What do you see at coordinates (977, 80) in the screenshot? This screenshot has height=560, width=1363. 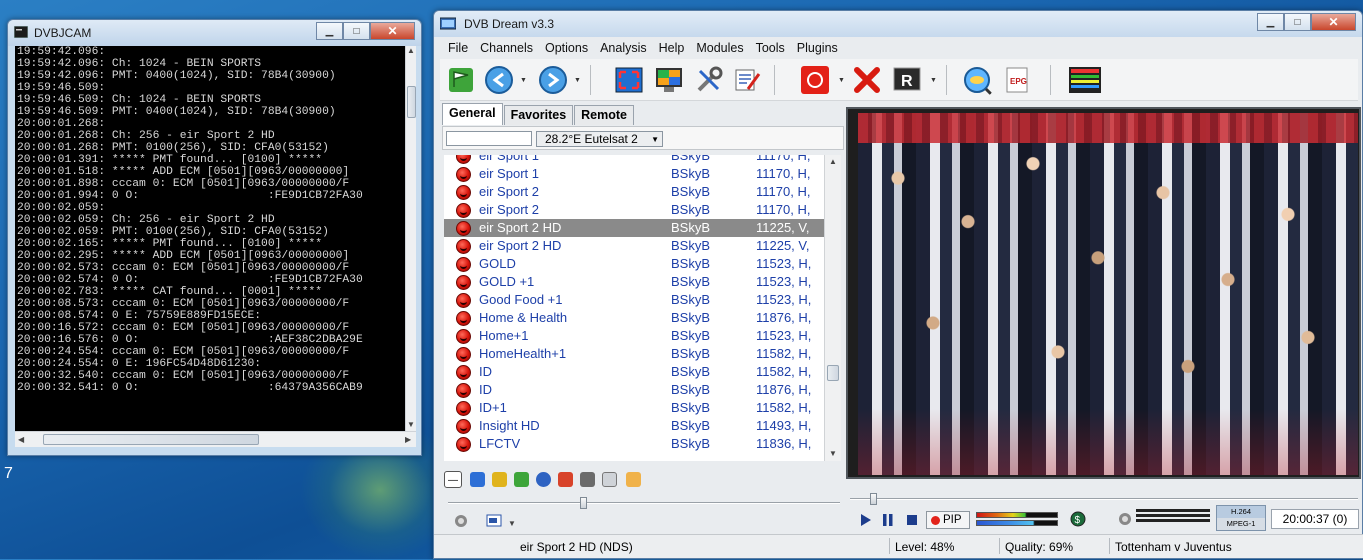 I see `scan-satellite-icon` at bounding box center [977, 80].